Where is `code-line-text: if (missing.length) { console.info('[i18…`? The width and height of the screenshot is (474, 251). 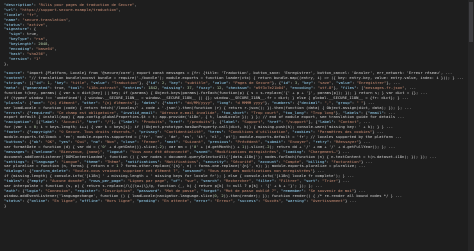 code-line-text: if (missing.length) { console.info('[i18… is located at coordinates (179, 176).